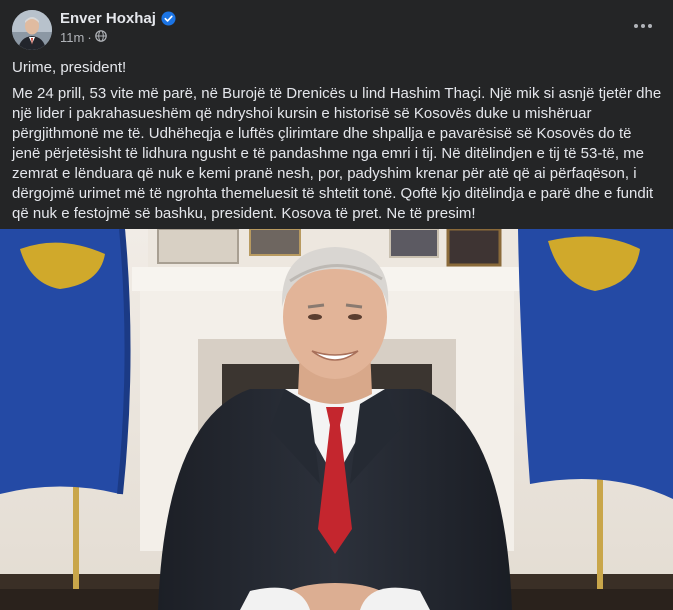  Describe the element at coordinates (72, 37) in the screenshot. I see `post-time: 11m` at that location.